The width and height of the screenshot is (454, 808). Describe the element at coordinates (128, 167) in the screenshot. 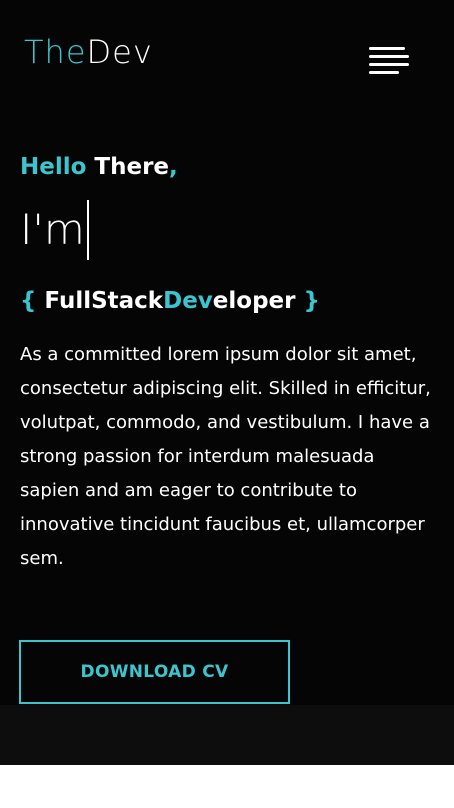

I see `greeting-there: There` at that location.